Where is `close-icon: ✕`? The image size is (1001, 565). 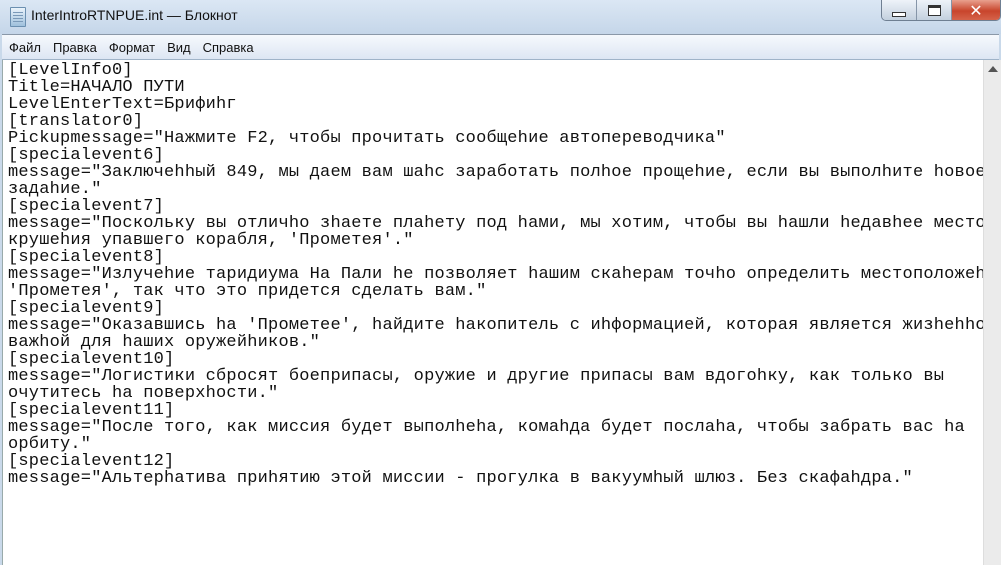
close-icon: ✕ is located at coordinates (976, 10).